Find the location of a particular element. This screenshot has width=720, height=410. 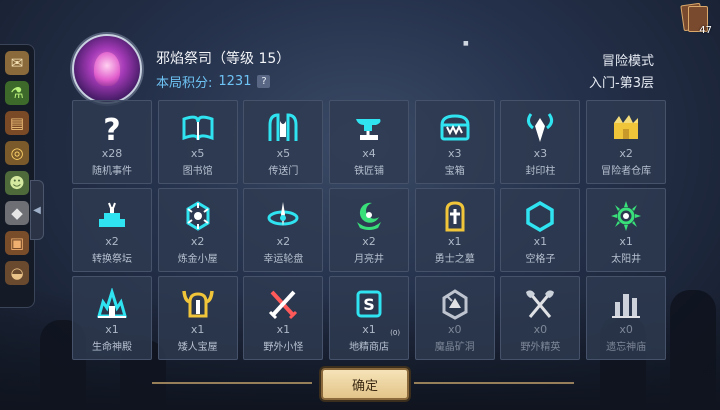

scroll-icon: ✉ is located at coordinates (17, 63).